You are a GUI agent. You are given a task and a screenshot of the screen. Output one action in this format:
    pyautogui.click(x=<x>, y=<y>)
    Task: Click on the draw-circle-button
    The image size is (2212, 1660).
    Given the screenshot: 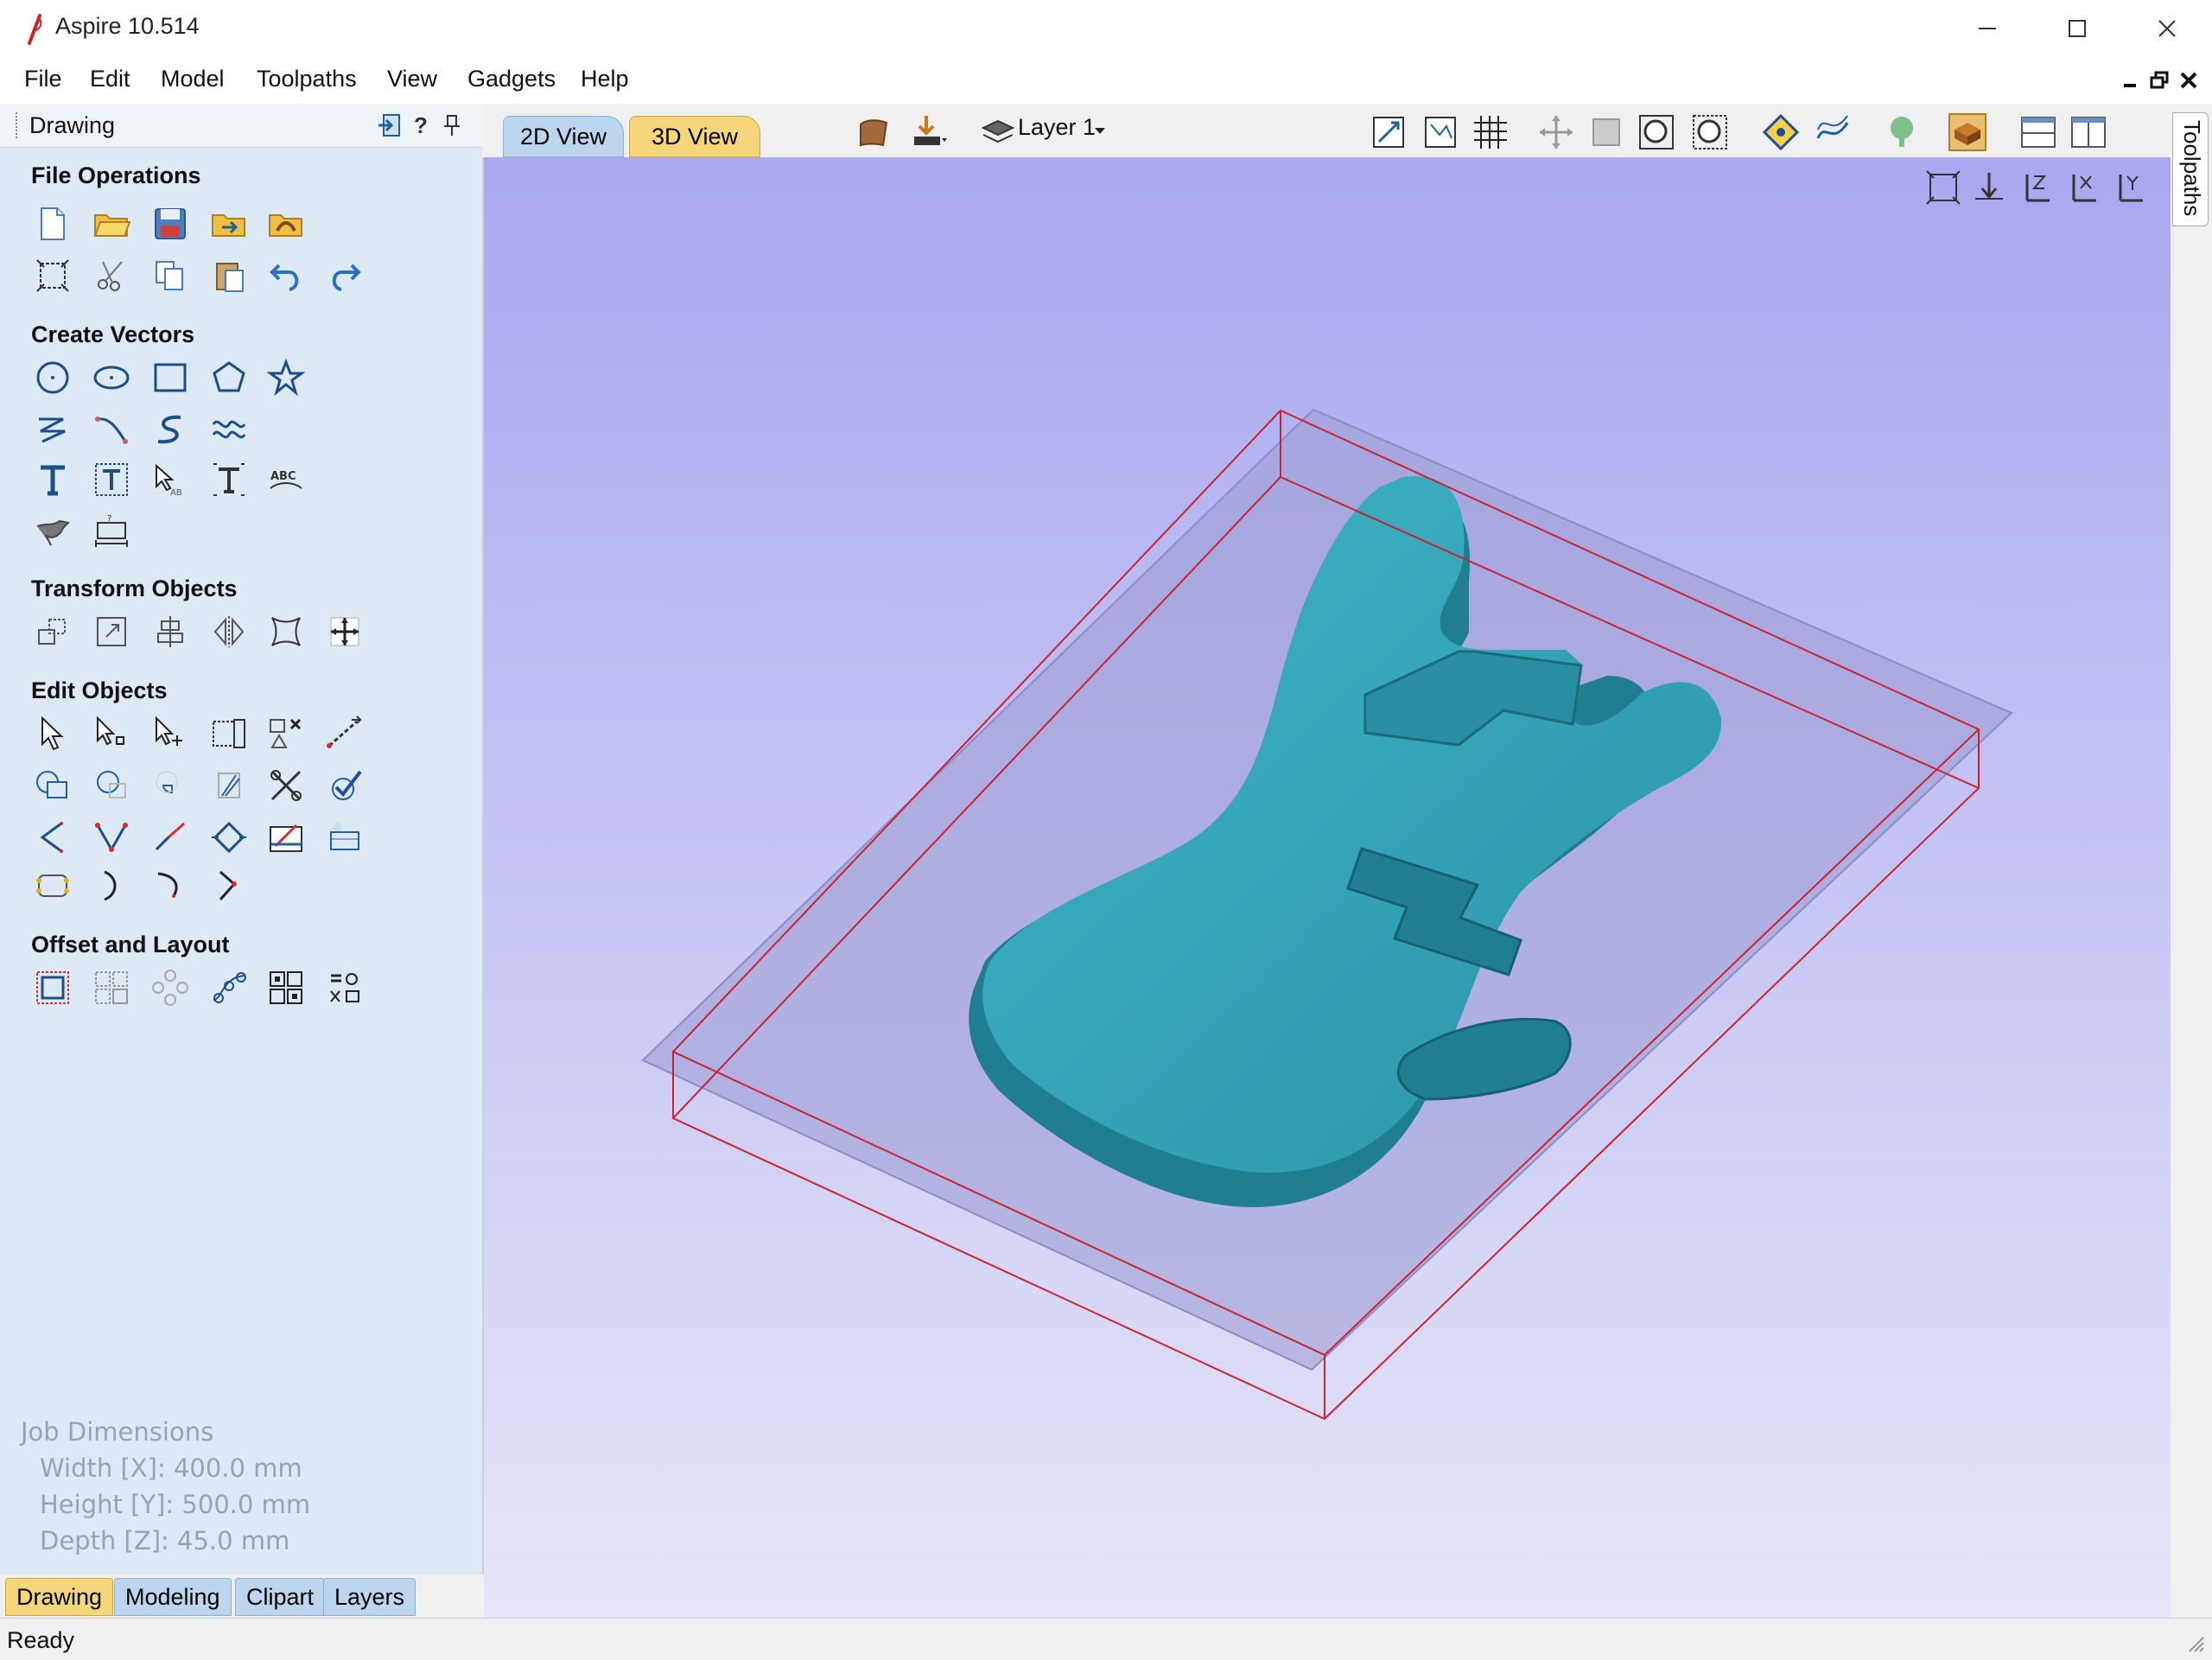 What is the action you would take?
    pyautogui.click(x=52, y=377)
    